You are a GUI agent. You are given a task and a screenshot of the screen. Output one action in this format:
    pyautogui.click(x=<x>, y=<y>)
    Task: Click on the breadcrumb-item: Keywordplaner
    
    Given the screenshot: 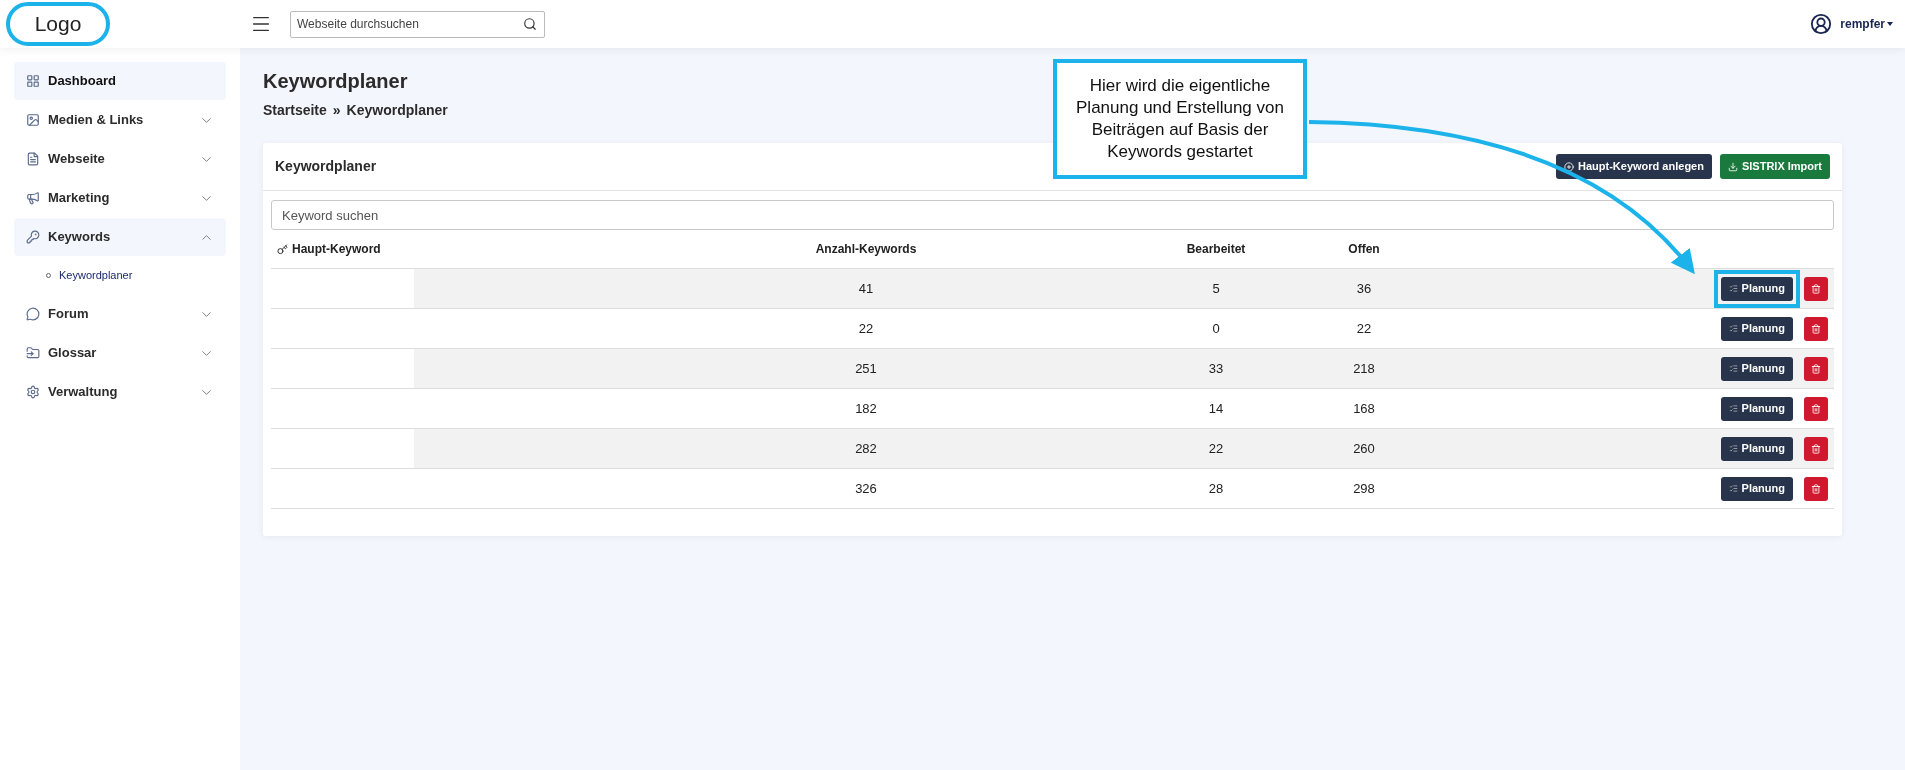 What is the action you would take?
    pyautogui.click(x=397, y=110)
    